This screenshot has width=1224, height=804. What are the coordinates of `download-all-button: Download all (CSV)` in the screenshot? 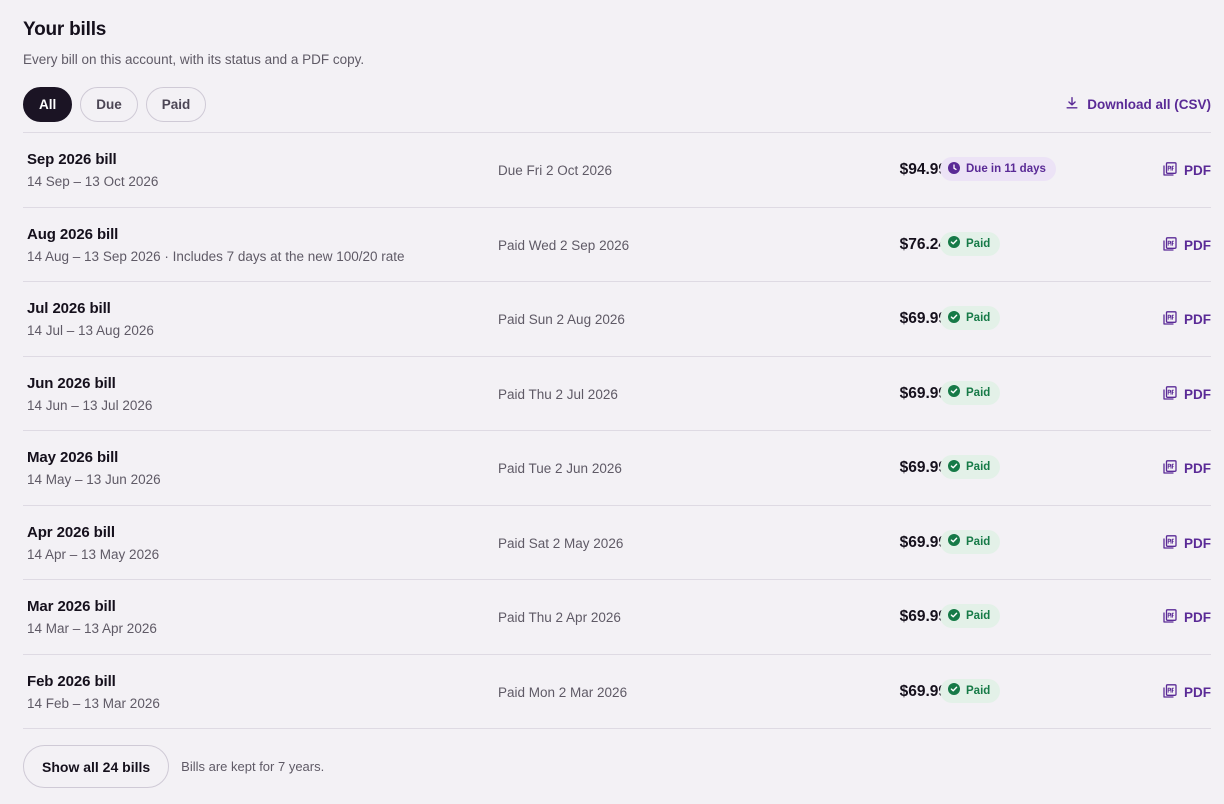 It's located at (1138, 104).